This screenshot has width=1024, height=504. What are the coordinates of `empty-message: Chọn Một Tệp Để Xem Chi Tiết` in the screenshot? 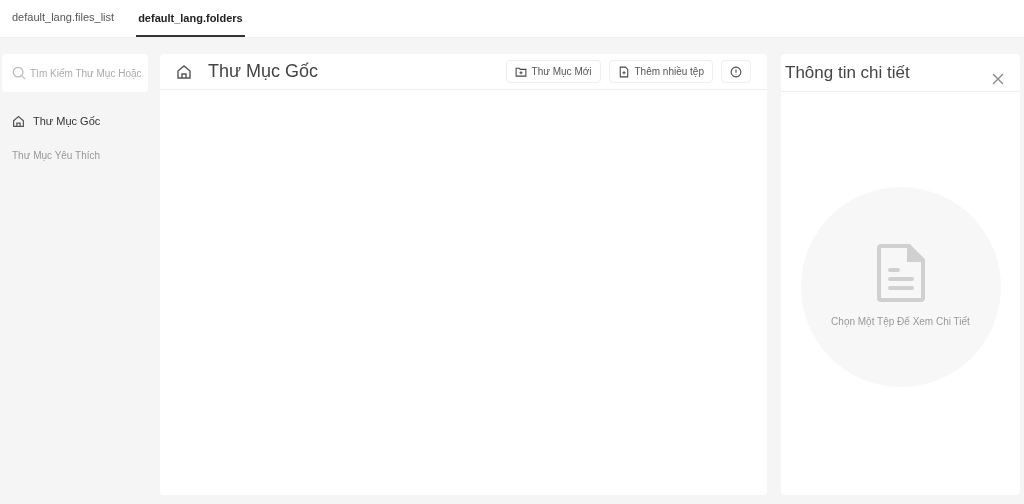 It's located at (900, 322).